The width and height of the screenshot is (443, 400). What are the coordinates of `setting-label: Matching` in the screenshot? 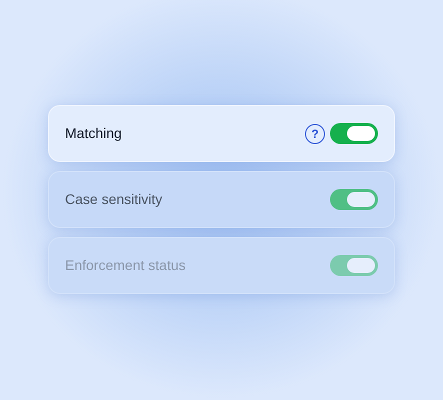 It's located at (94, 133).